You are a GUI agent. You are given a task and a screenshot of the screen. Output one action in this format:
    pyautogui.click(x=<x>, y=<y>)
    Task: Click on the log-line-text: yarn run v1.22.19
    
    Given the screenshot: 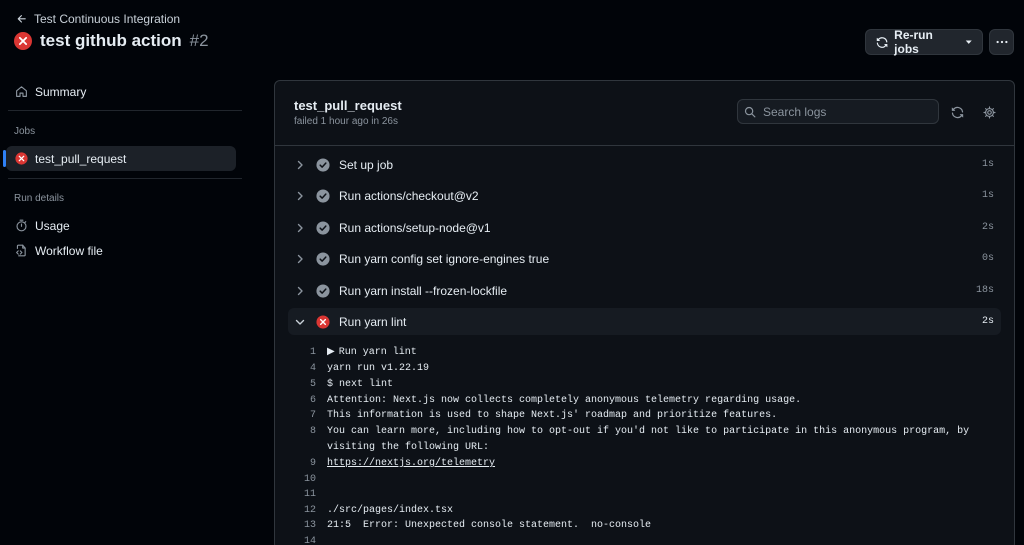 What is the action you would take?
    pyautogui.click(x=378, y=368)
    